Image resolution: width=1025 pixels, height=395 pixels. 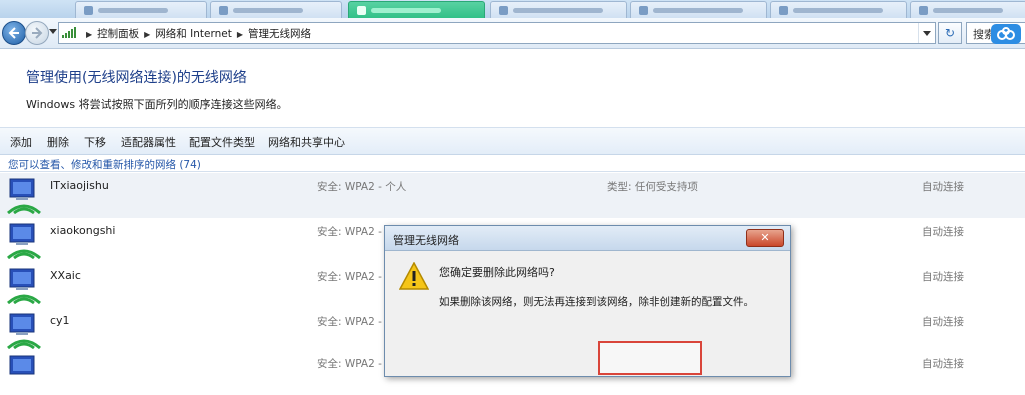 What do you see at coordinates (148, 142) in the screenshot?
I see `adapter-properties-button: 适配器属性` at bounding box center [148, 142].